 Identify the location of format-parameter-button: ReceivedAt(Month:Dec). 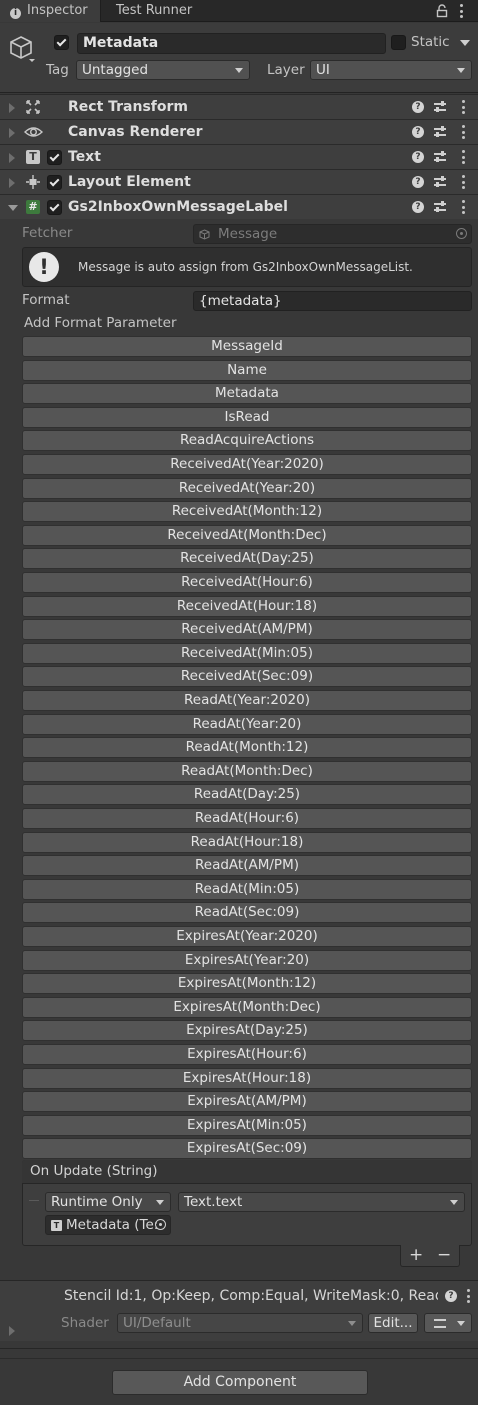
(247, 535).